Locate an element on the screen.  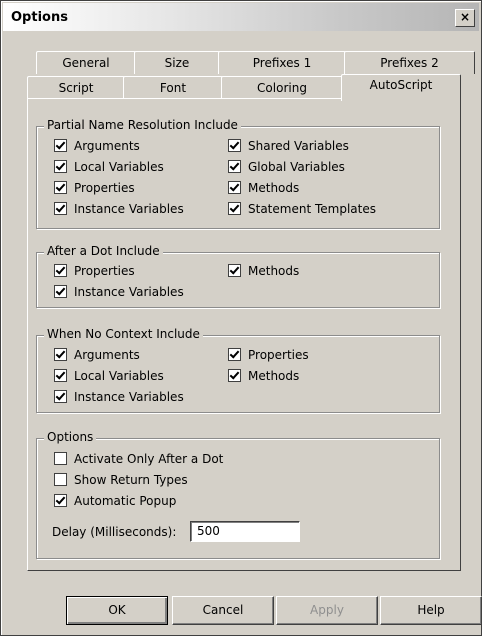
tab-coloring: Coloring is located at coordinates (282, 87).